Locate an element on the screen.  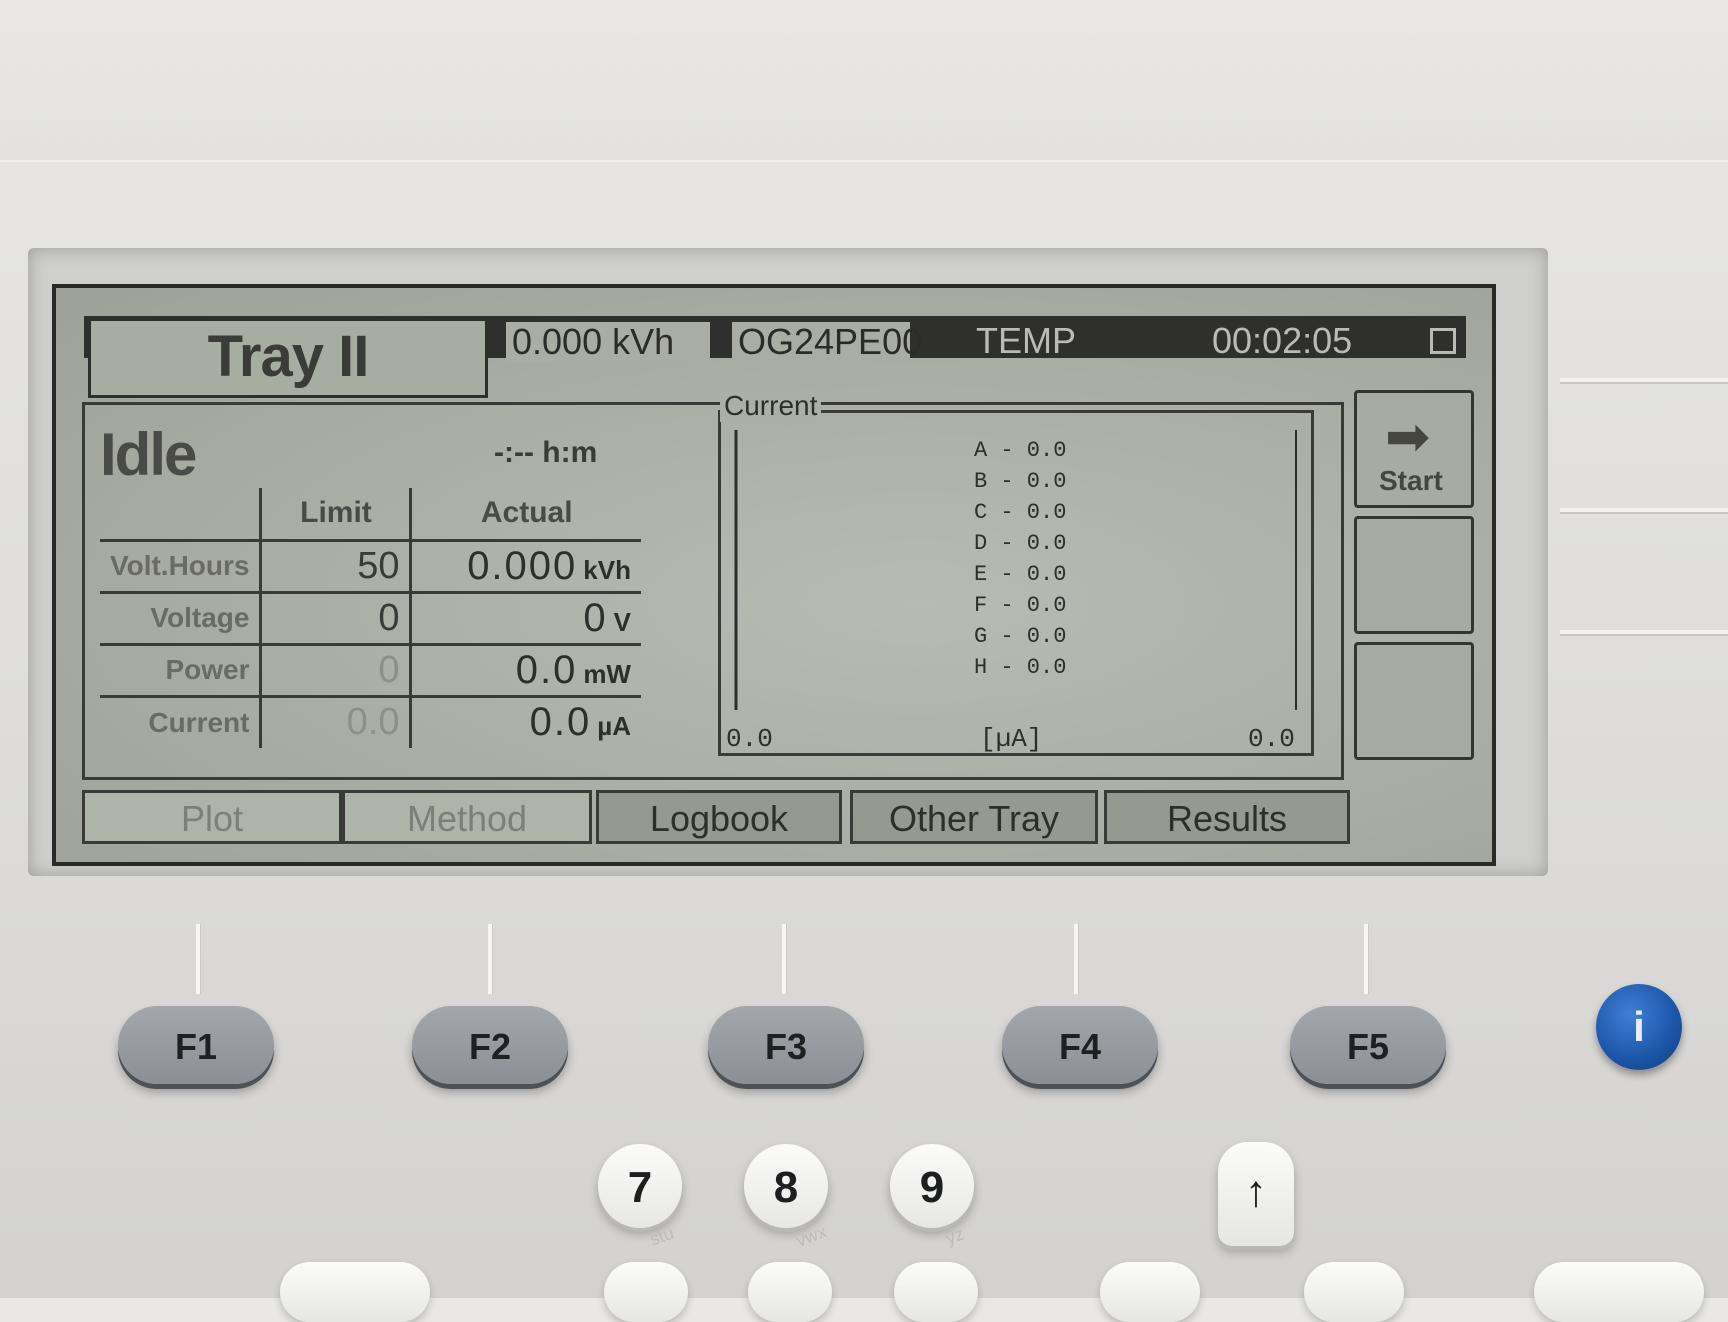
table-row: Voltage 0 0V is located at coordinates (370, 618).